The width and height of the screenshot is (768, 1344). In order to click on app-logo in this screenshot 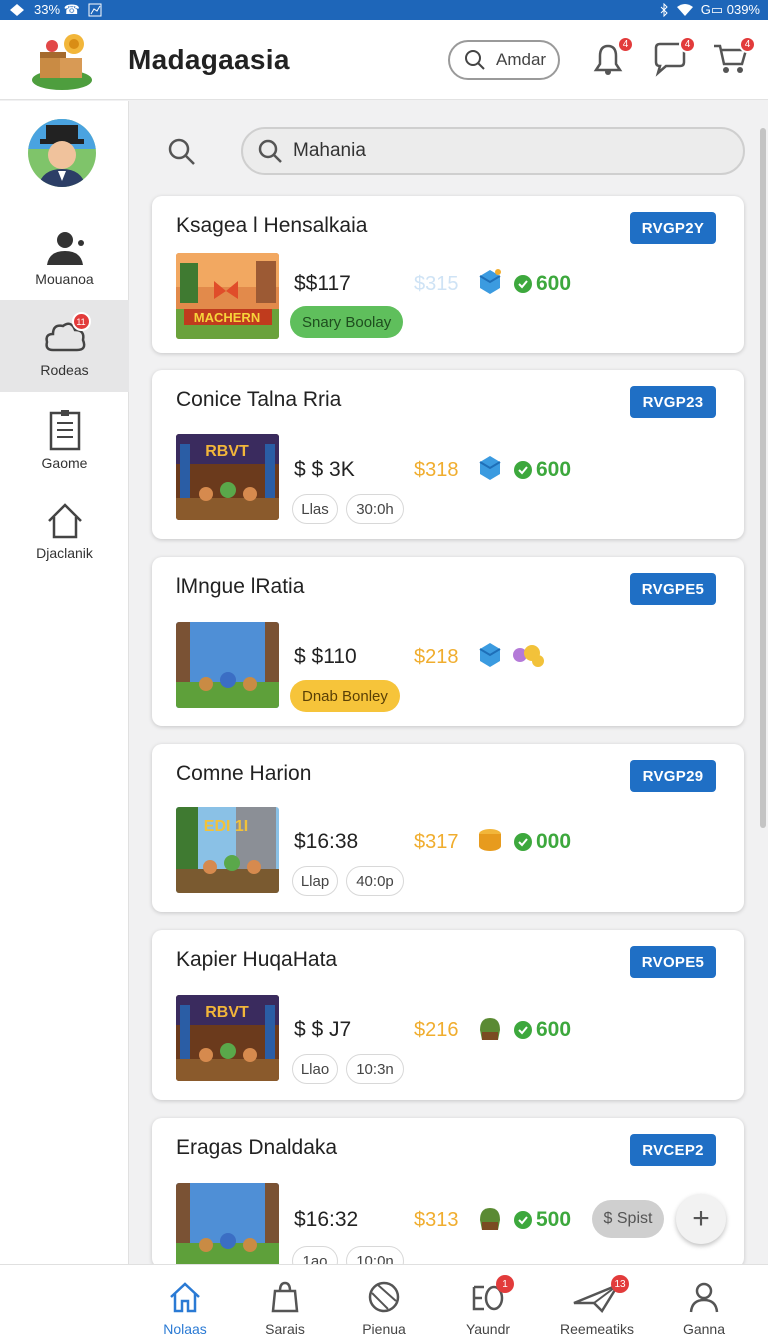, I will do `click(62, 60)`.